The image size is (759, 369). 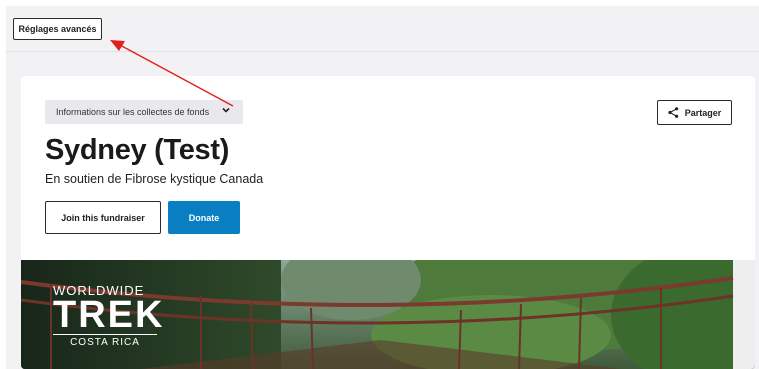 What do you see at coordinates (703, 112) in the screenshot?
I see `share-label: Partager` at bounding box center [703, 112].